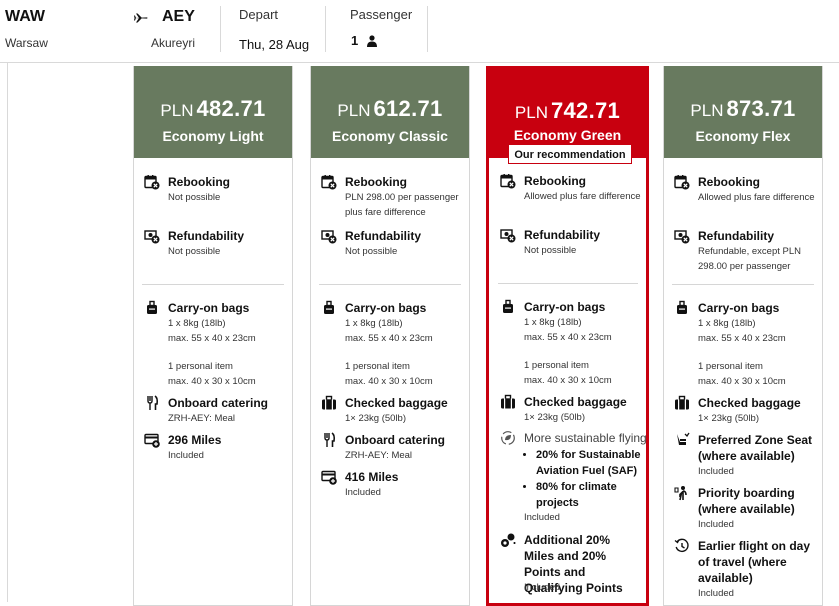  What do you see at coordinates (402, 197) in the screenshot?
I see `feature-detail: PLN 298.00 per passenger` at bounding box center [402, 197].